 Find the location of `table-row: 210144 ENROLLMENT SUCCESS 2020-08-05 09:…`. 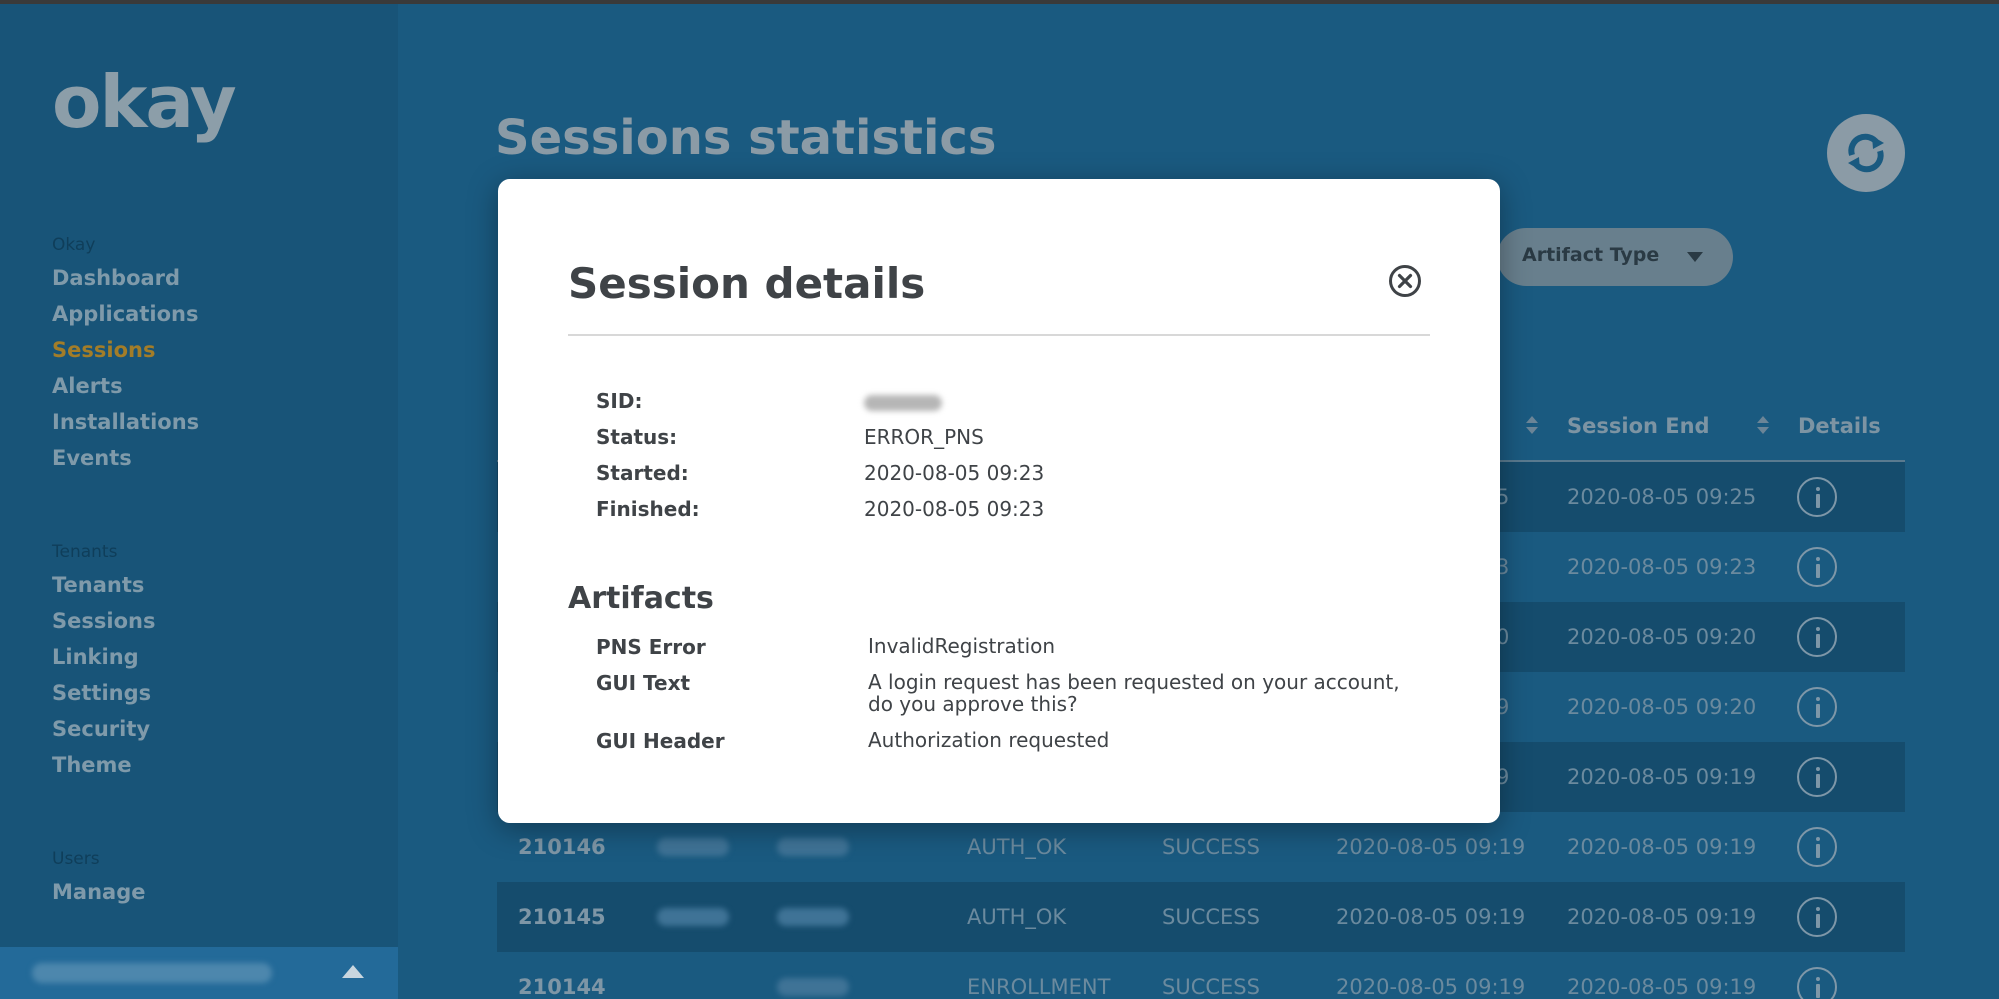

table-row: 210144 ENROLLMENT SUCCESS 2020-08-05 09:… is located at coordinates (1201, 975).